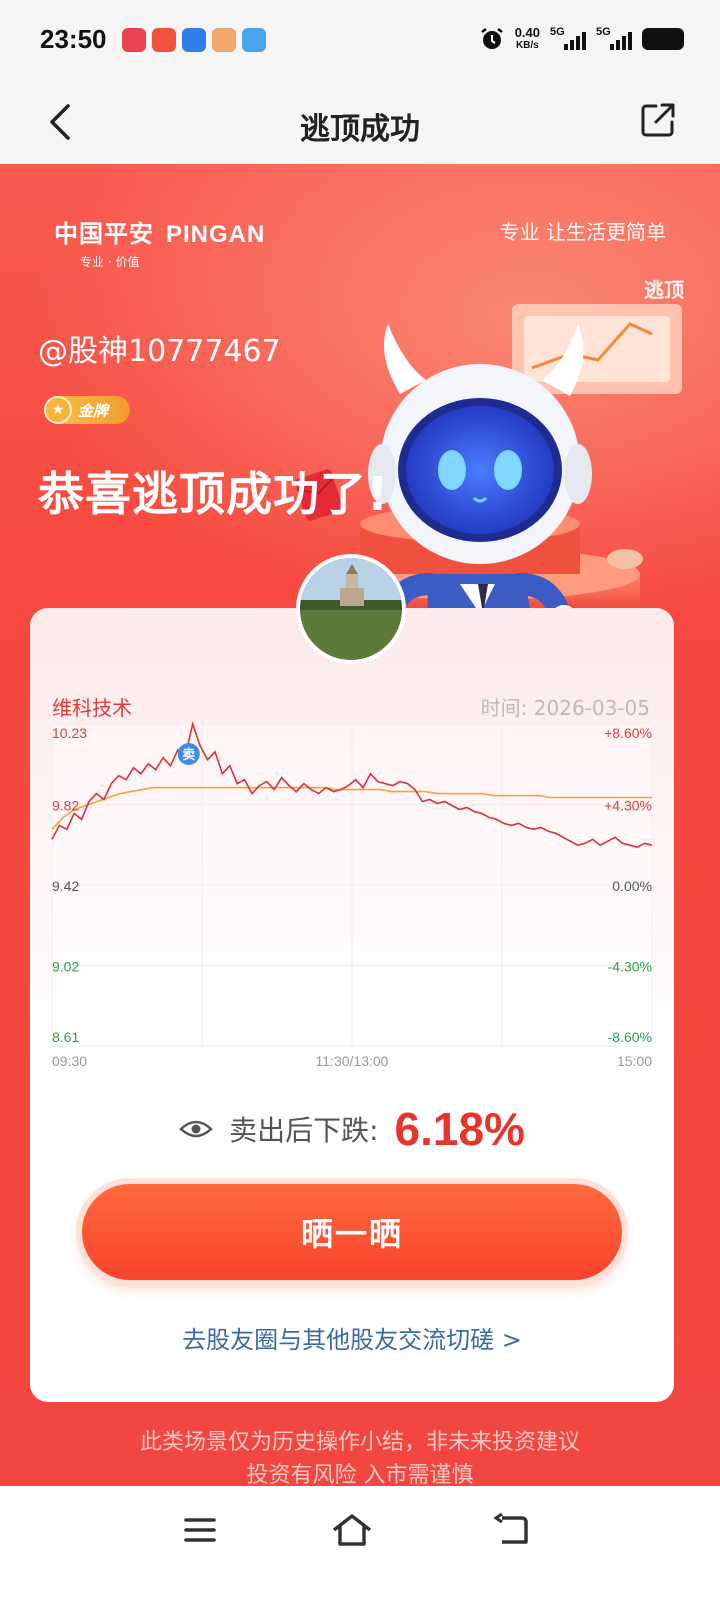 This screenshot has width=720, height=1608. I want to click on x-tick: 09:30, so click(69, 1060).